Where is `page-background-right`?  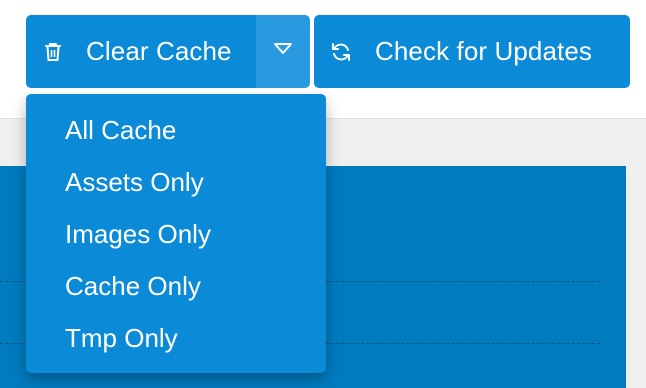
page-background-right is located at coordinates (636, 277).